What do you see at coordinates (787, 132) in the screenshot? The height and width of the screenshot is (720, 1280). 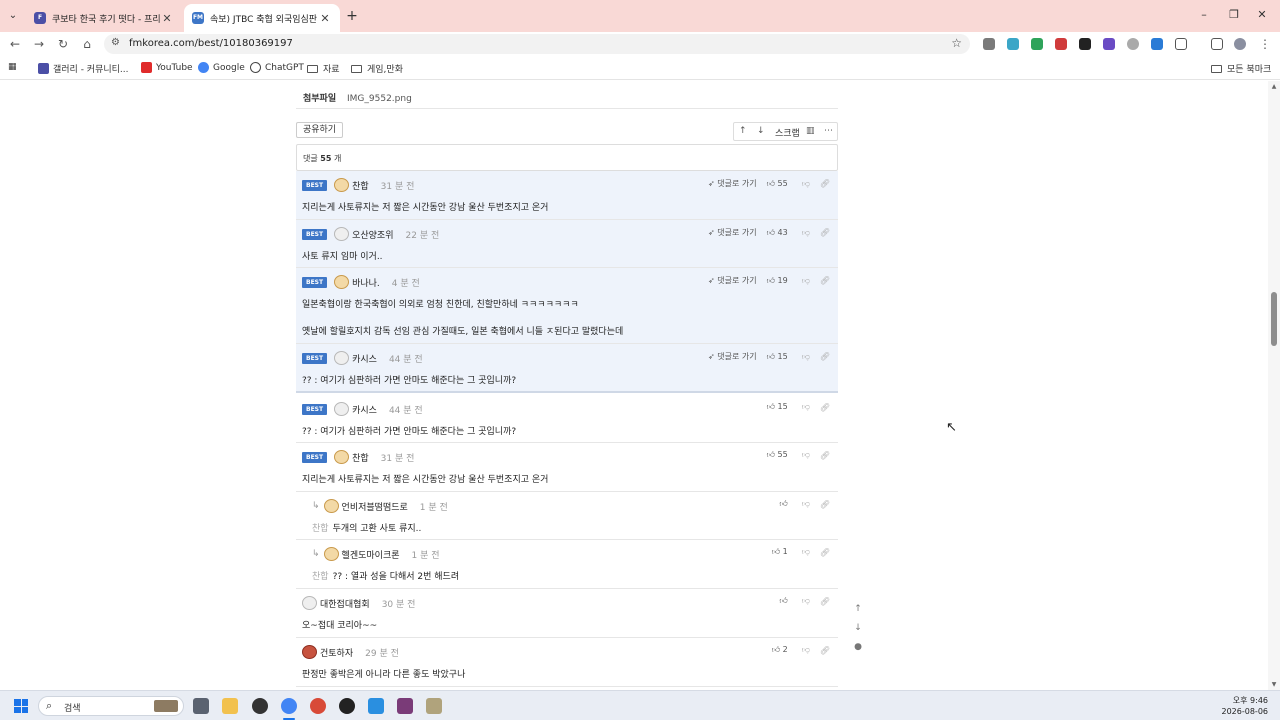 I see `scrap-button: 스크랩` at bounding box center [787, 132].